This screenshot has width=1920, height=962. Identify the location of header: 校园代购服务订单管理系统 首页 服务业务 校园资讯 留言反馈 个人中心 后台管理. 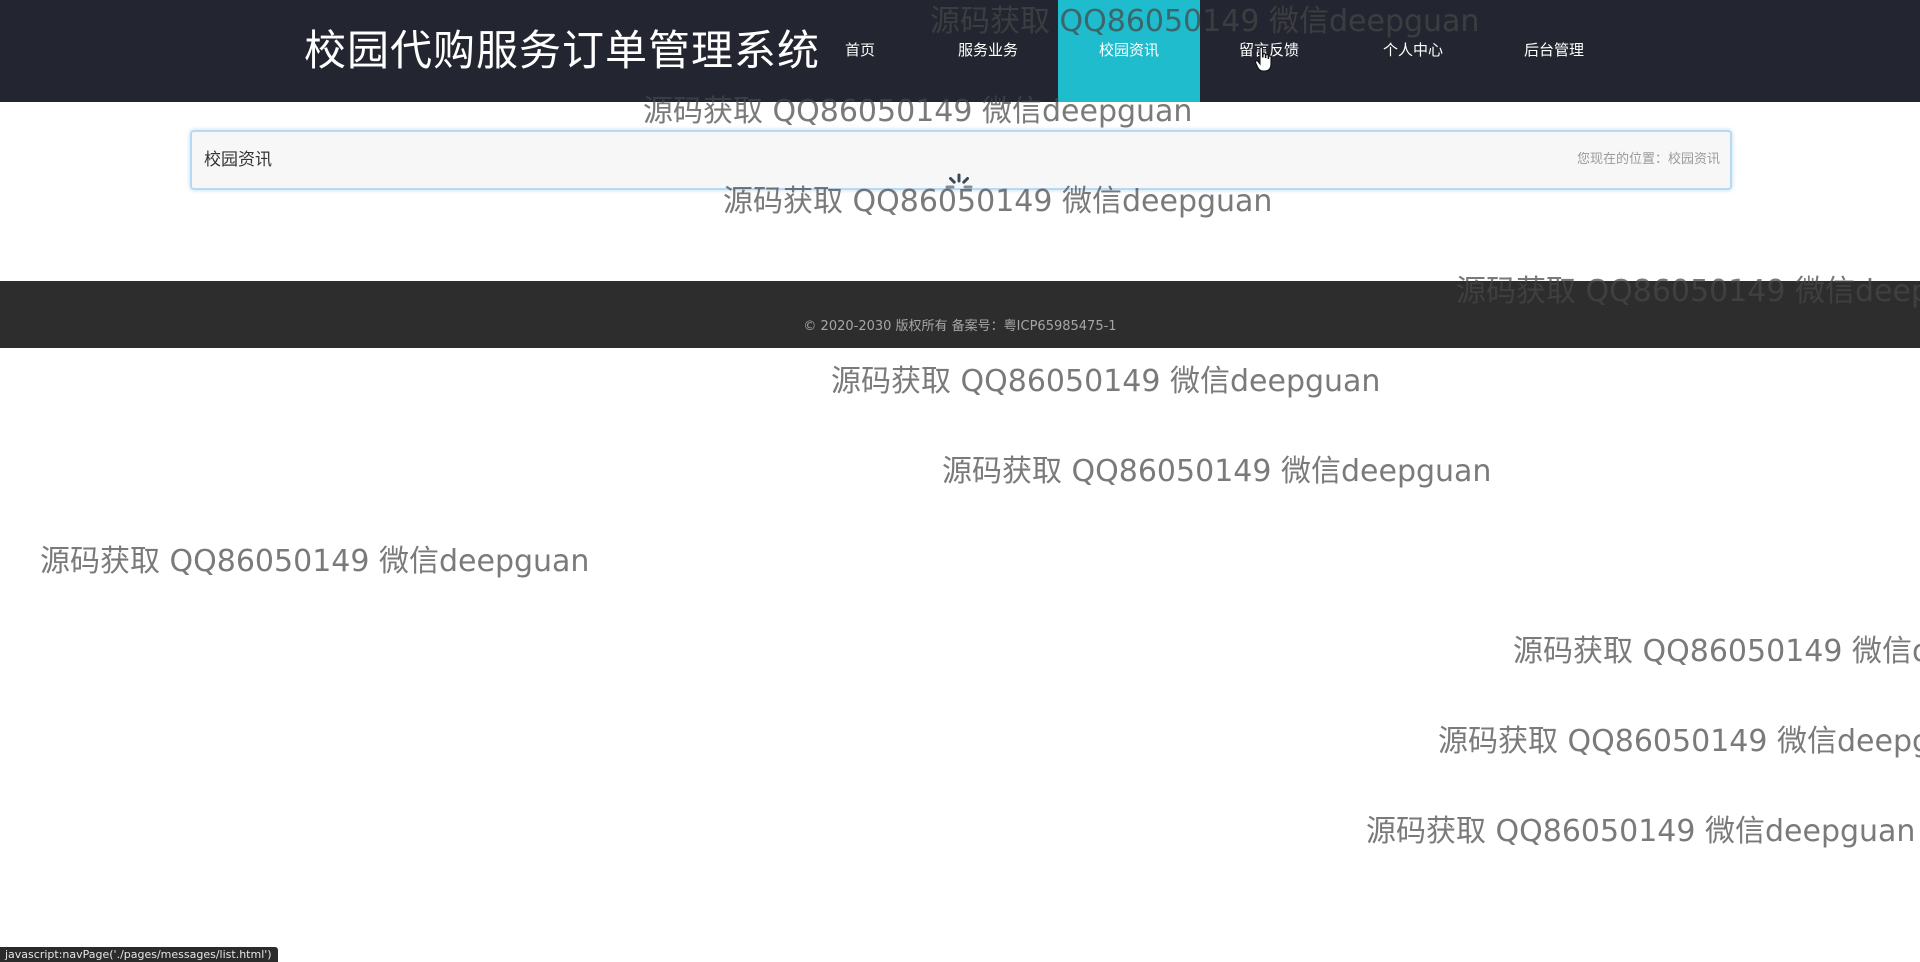
(960, 51).